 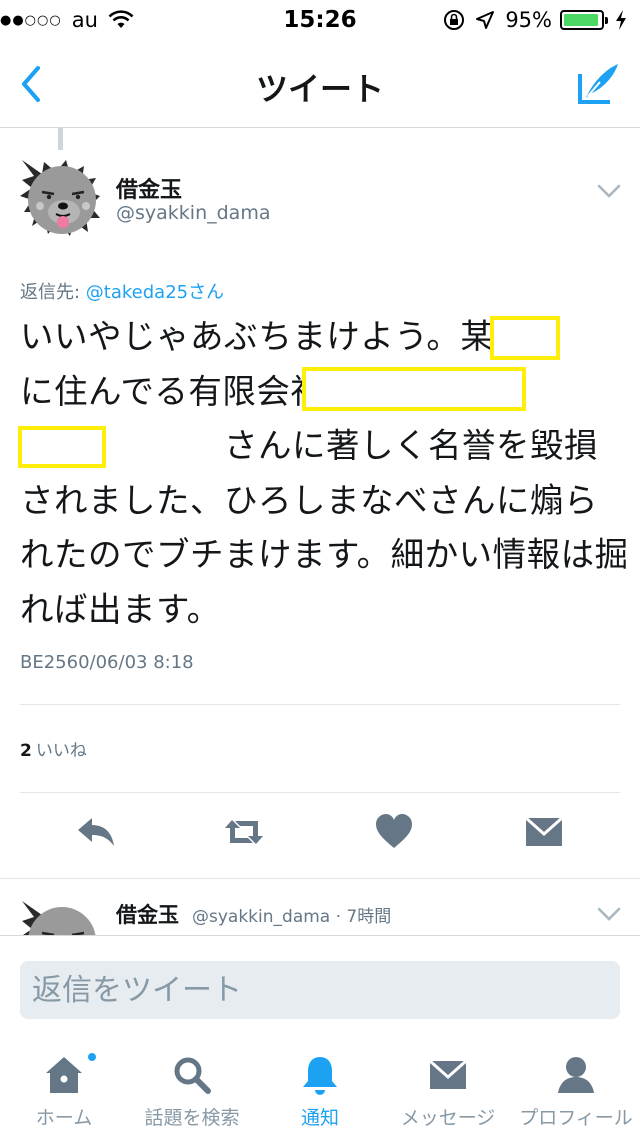 I want to click on notification-dot, so click(x=92, y=1057).